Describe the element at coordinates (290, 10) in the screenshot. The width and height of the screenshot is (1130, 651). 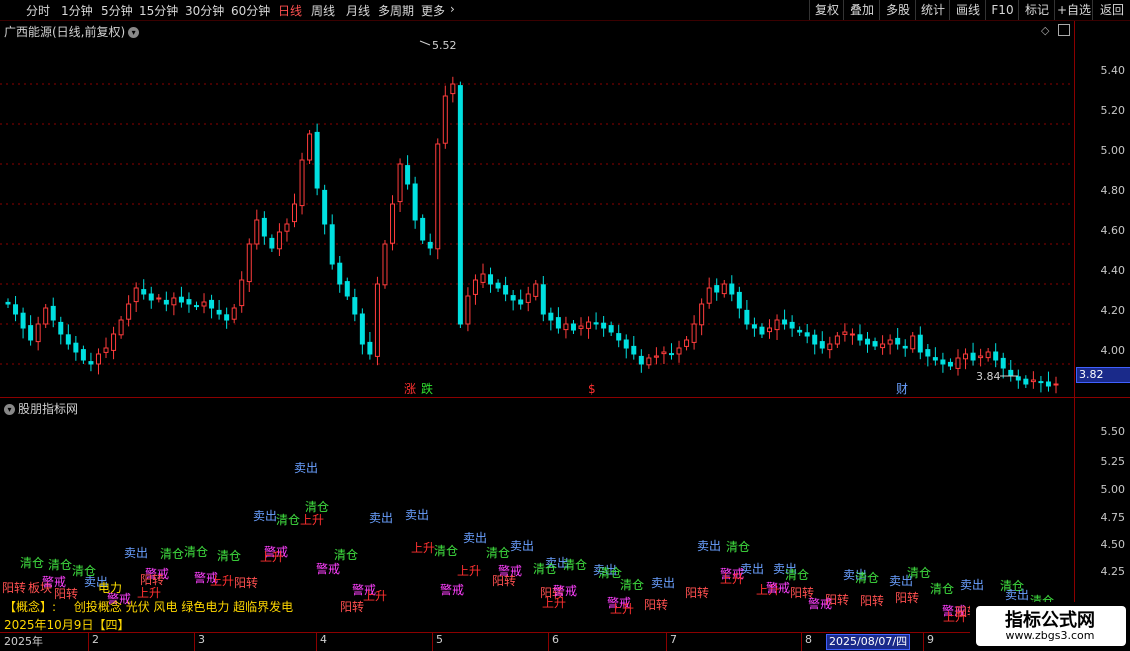
I see `period-6: 日线` at that location.